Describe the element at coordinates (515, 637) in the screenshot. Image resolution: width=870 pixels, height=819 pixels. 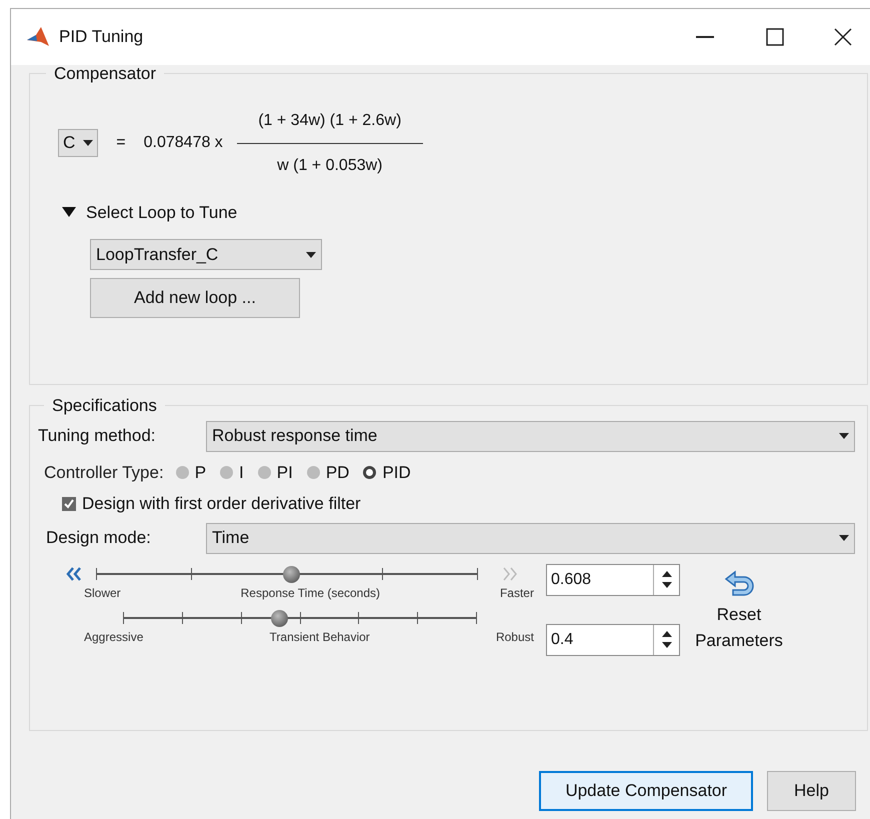
I see `slider-label: Robust` at that location.